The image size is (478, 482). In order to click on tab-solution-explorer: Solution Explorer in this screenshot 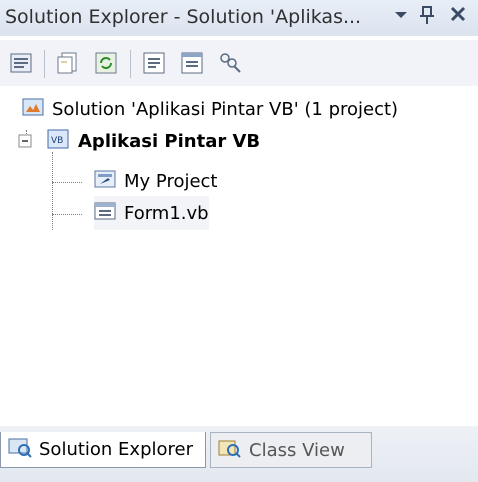, I will do `click(103, 450)`.